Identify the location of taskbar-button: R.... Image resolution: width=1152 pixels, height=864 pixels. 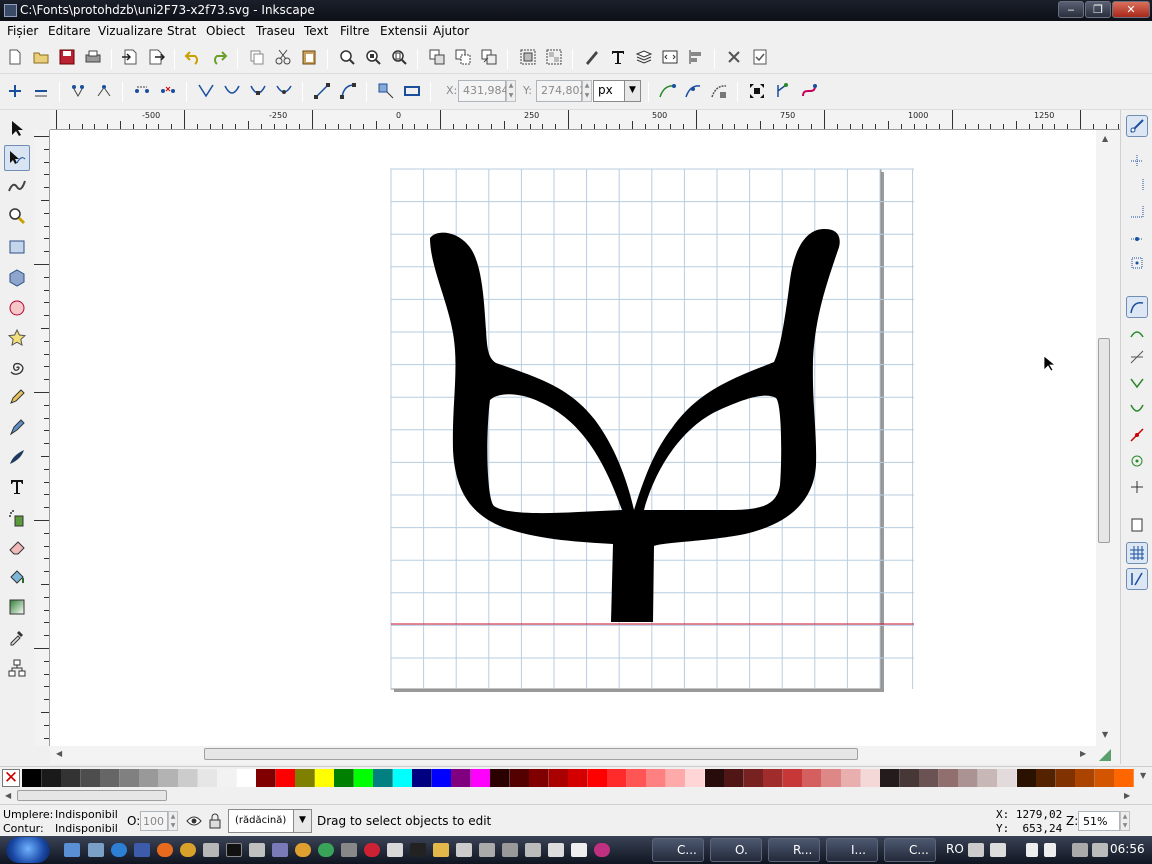
(794, 850).